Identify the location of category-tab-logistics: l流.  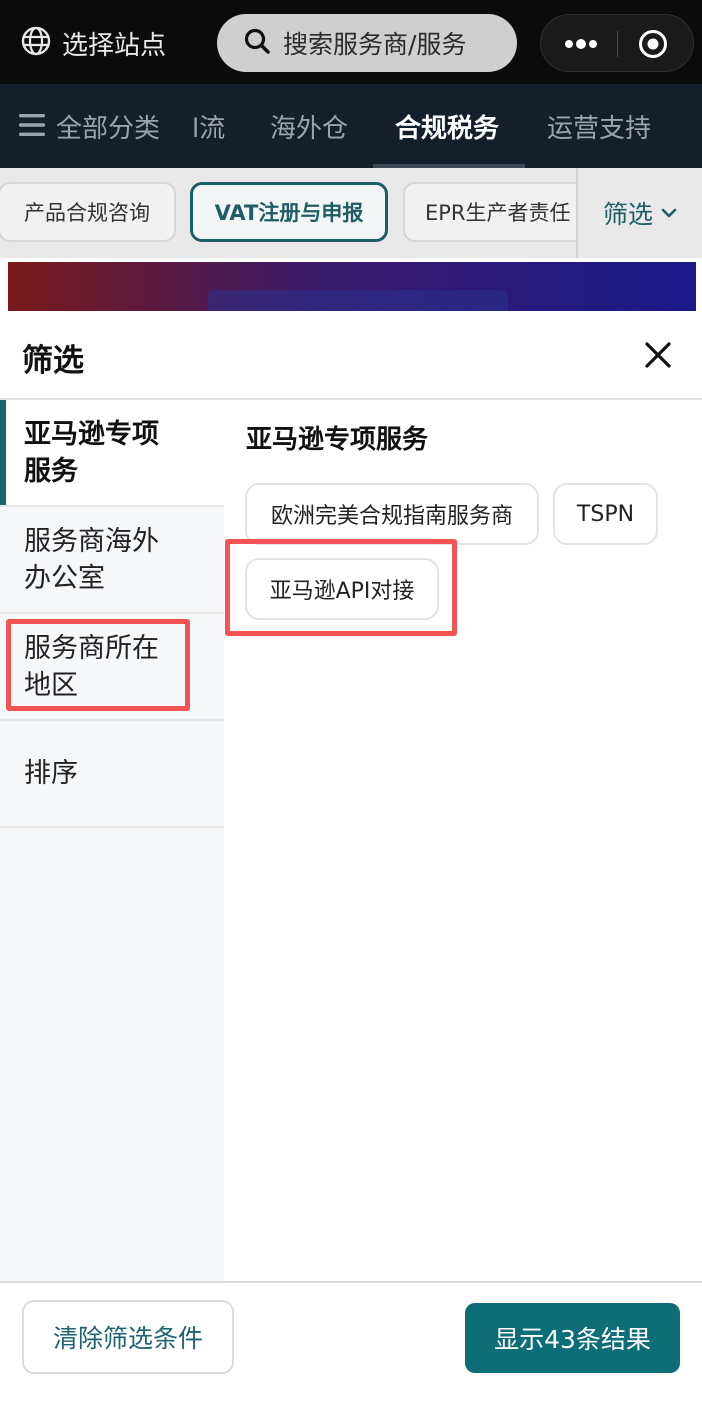
(208, 126).